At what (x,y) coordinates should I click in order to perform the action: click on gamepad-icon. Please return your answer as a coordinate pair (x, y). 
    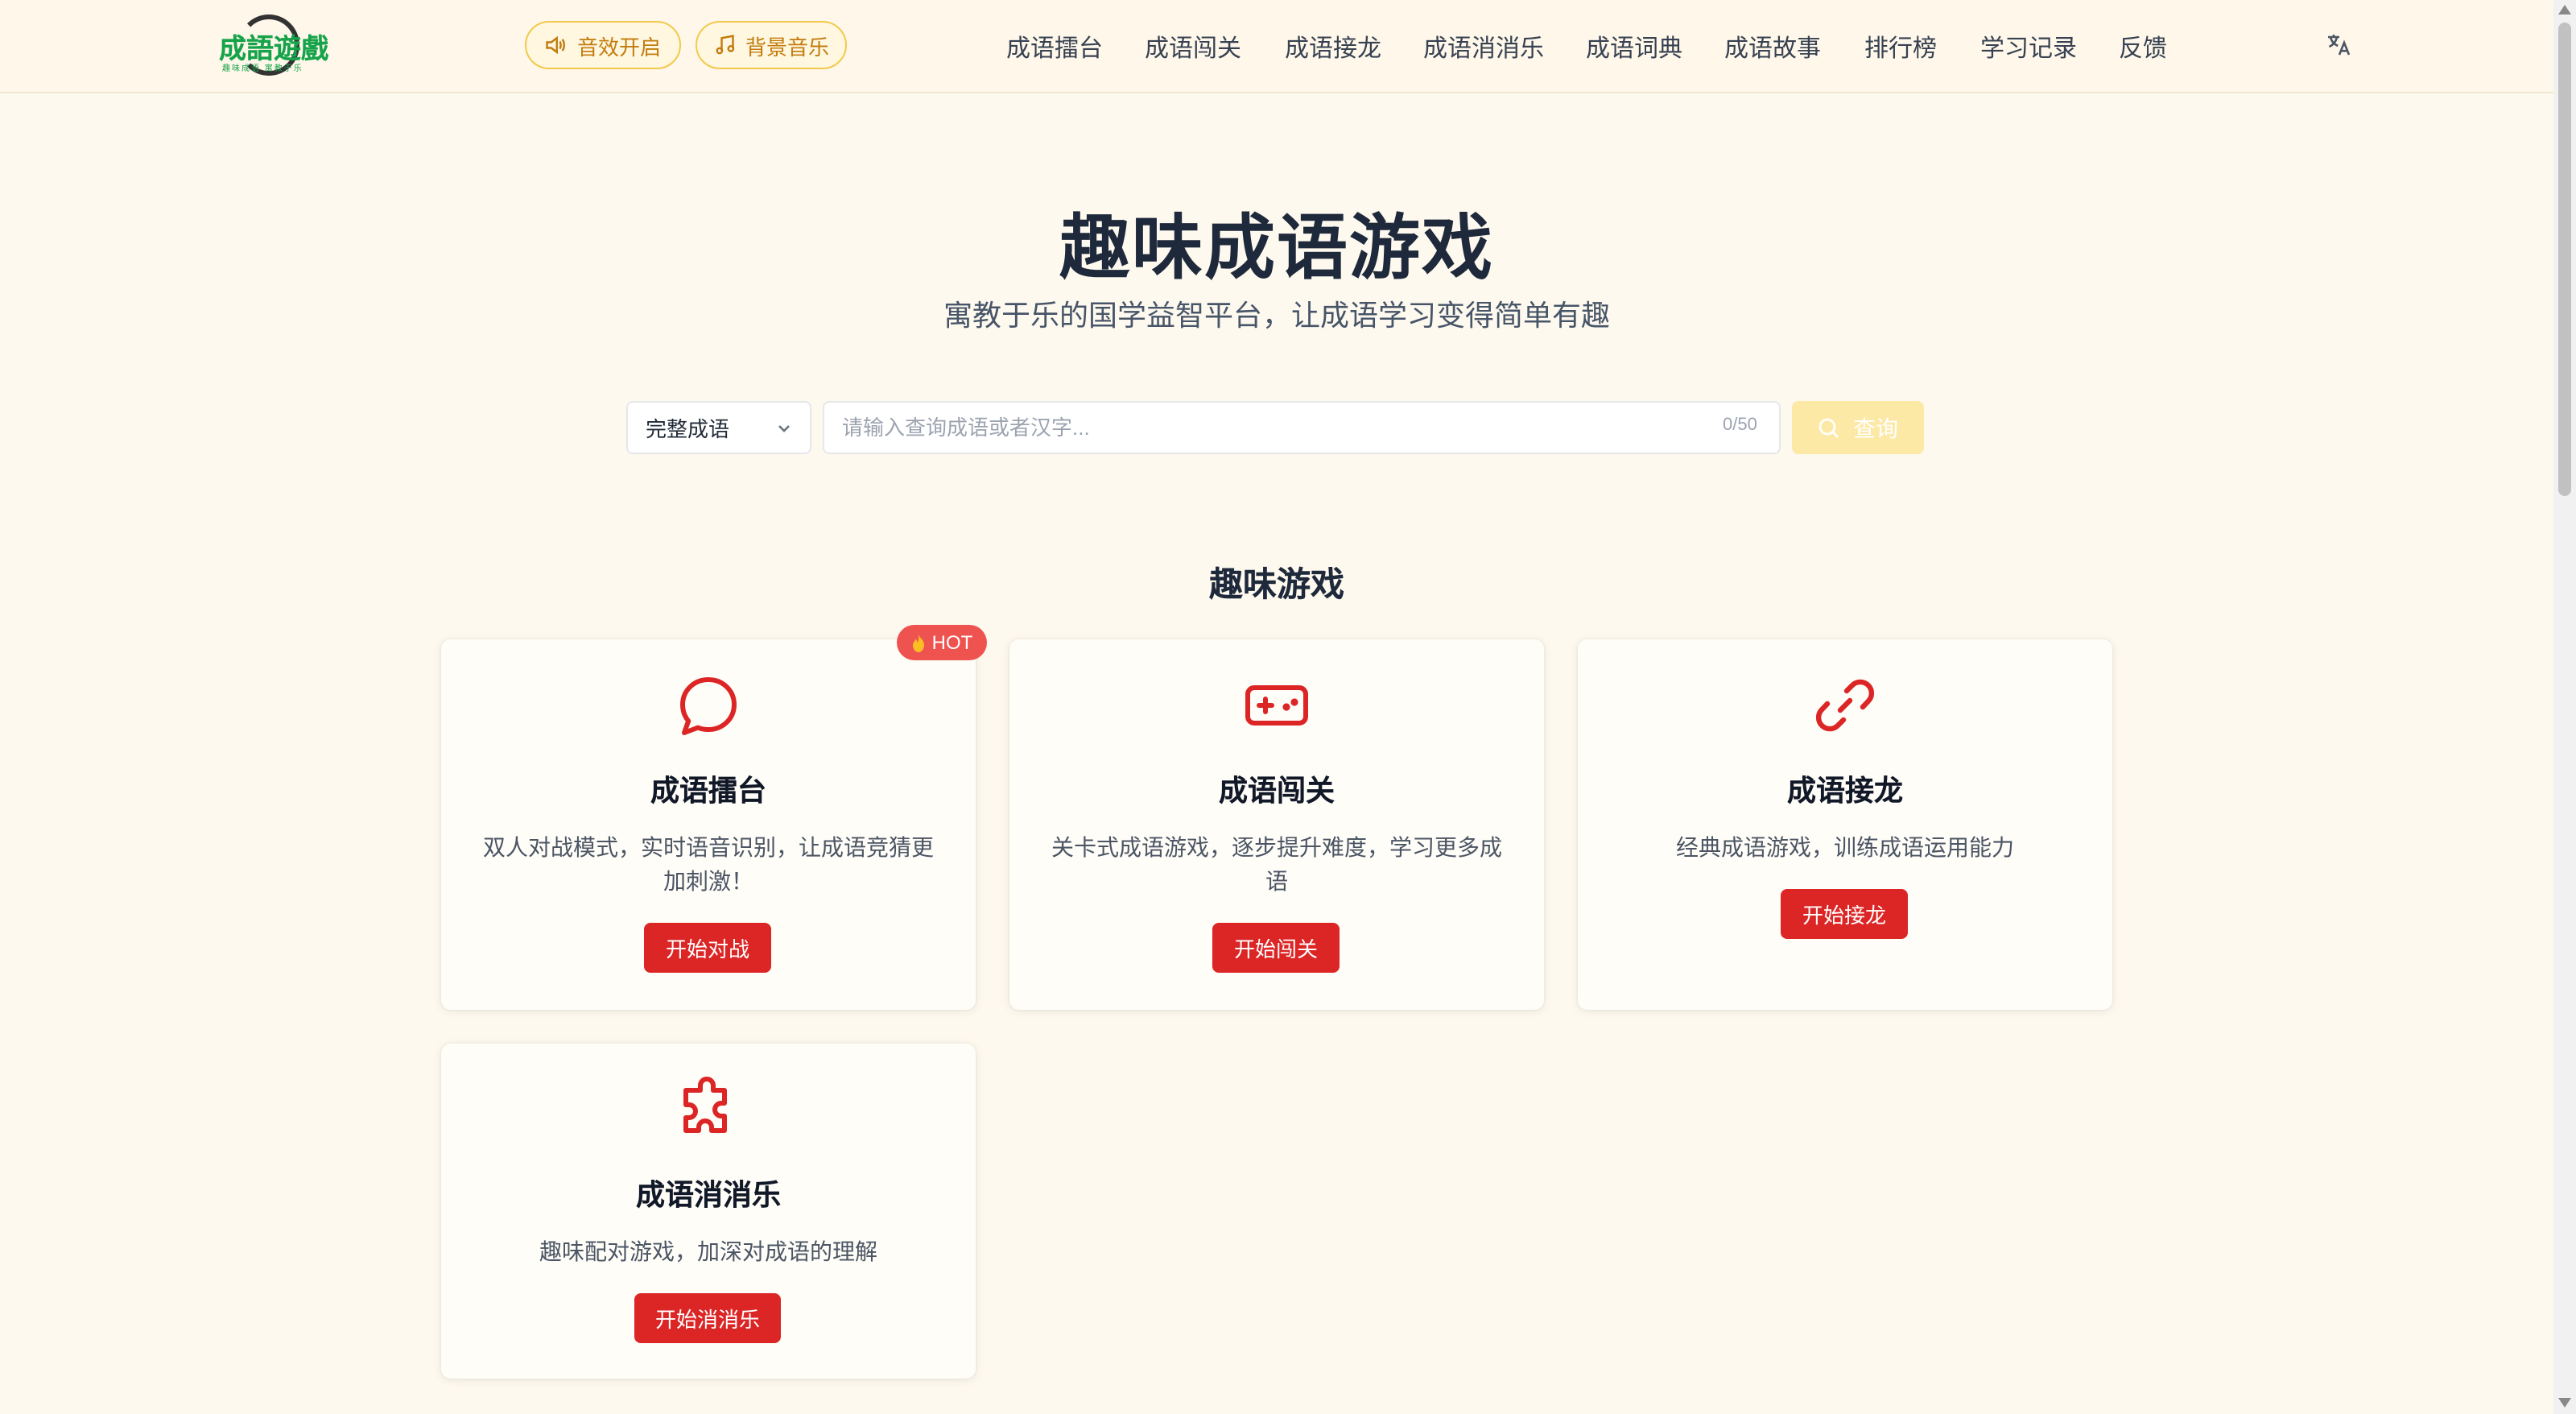
    Looking at the image, I should click on (1276, 705).